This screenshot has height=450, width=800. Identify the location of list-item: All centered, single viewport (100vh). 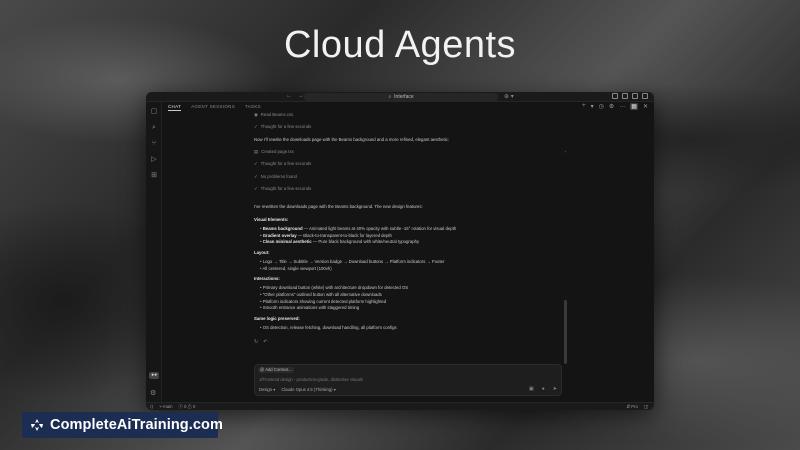
(413, 269).